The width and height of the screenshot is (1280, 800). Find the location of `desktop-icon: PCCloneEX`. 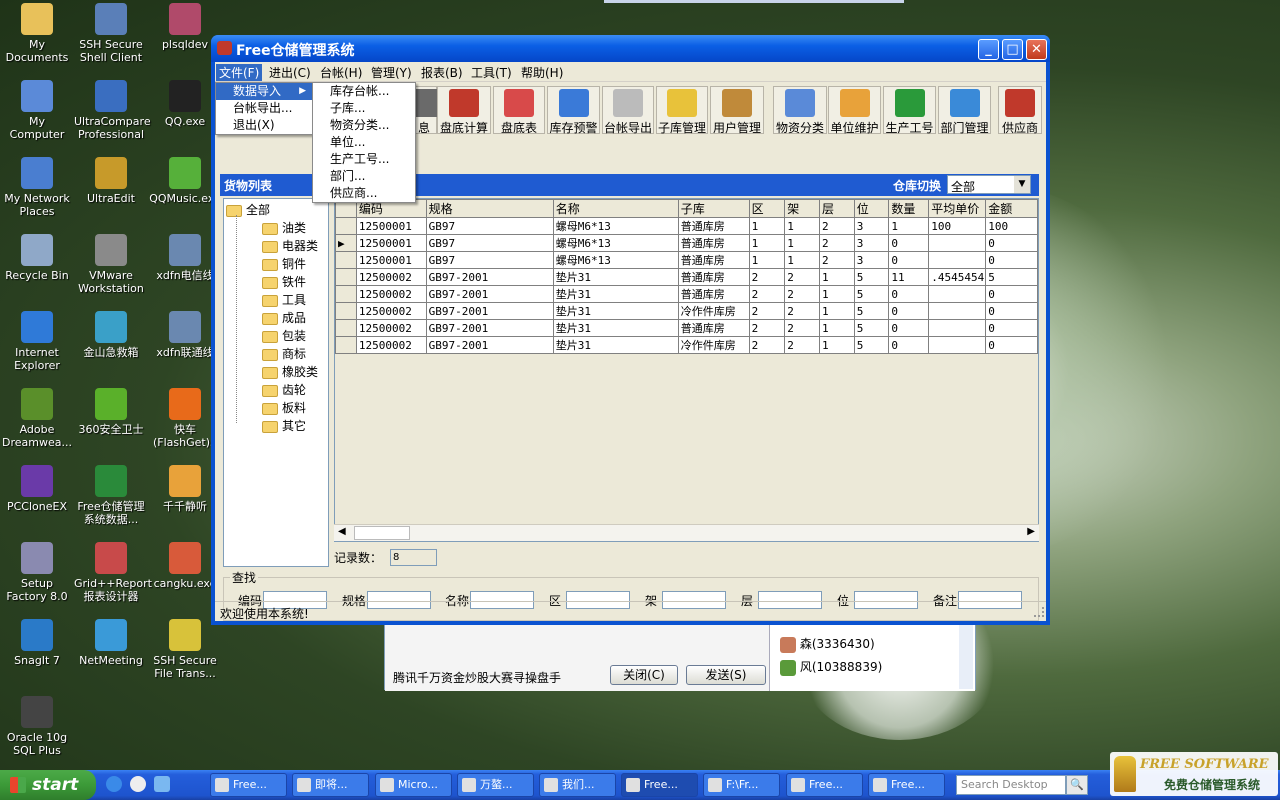

desktop-icon: PCCloneEX is located at coordinates (37, 489).